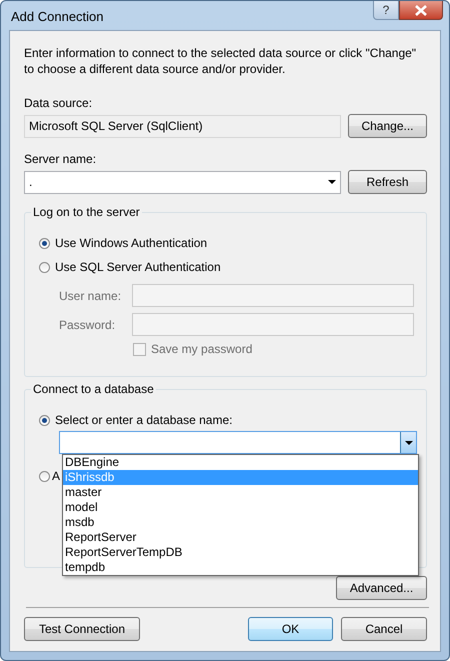 This screenshot has height=661, width=450. What do you see at coordinates (90, 295) in the screenshot?
I see `field-label: User name:` at bounding box center [90, 295].